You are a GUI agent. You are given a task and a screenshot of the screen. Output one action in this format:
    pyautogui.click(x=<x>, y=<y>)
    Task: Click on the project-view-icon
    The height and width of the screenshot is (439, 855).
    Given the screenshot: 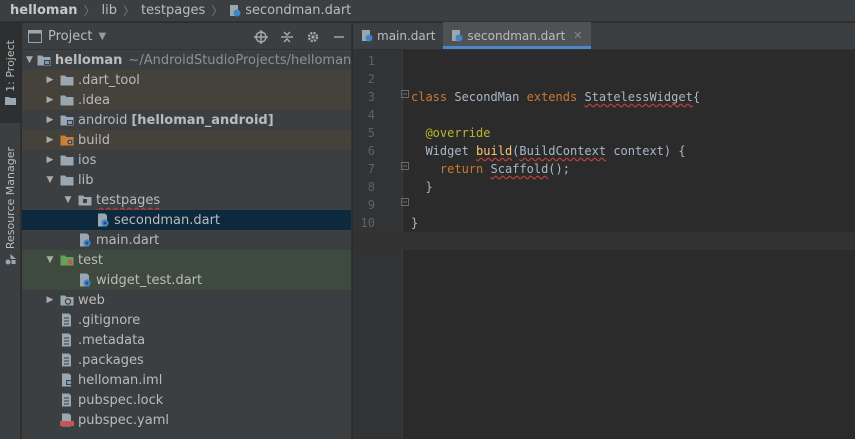 What is the action you would take?
    pyautogui.click(x=35, y=36)
    